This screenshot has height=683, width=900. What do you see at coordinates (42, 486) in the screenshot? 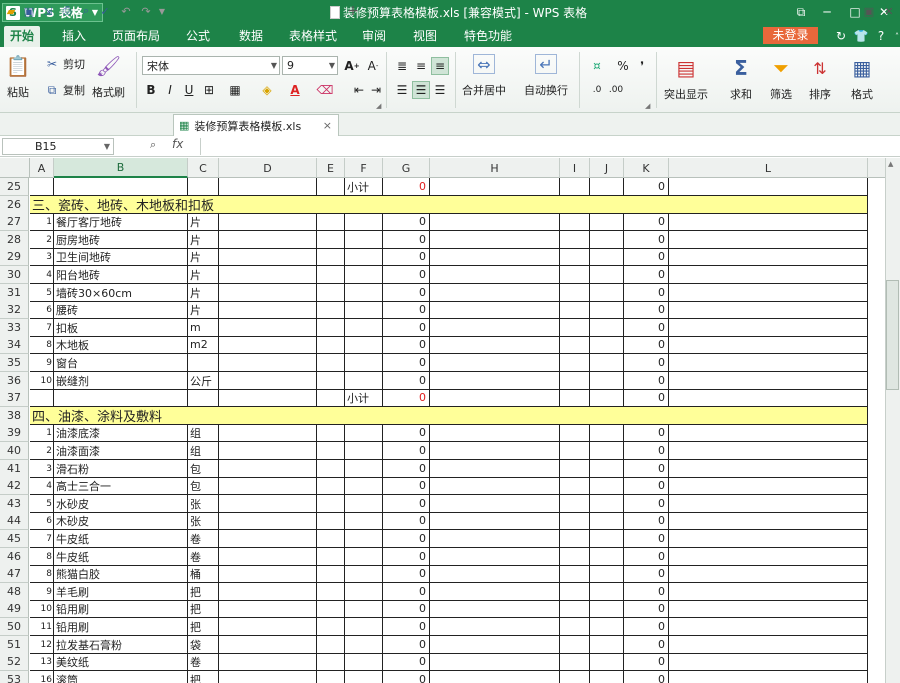
I see `item-index: 4` at bounding box center [42, 486].